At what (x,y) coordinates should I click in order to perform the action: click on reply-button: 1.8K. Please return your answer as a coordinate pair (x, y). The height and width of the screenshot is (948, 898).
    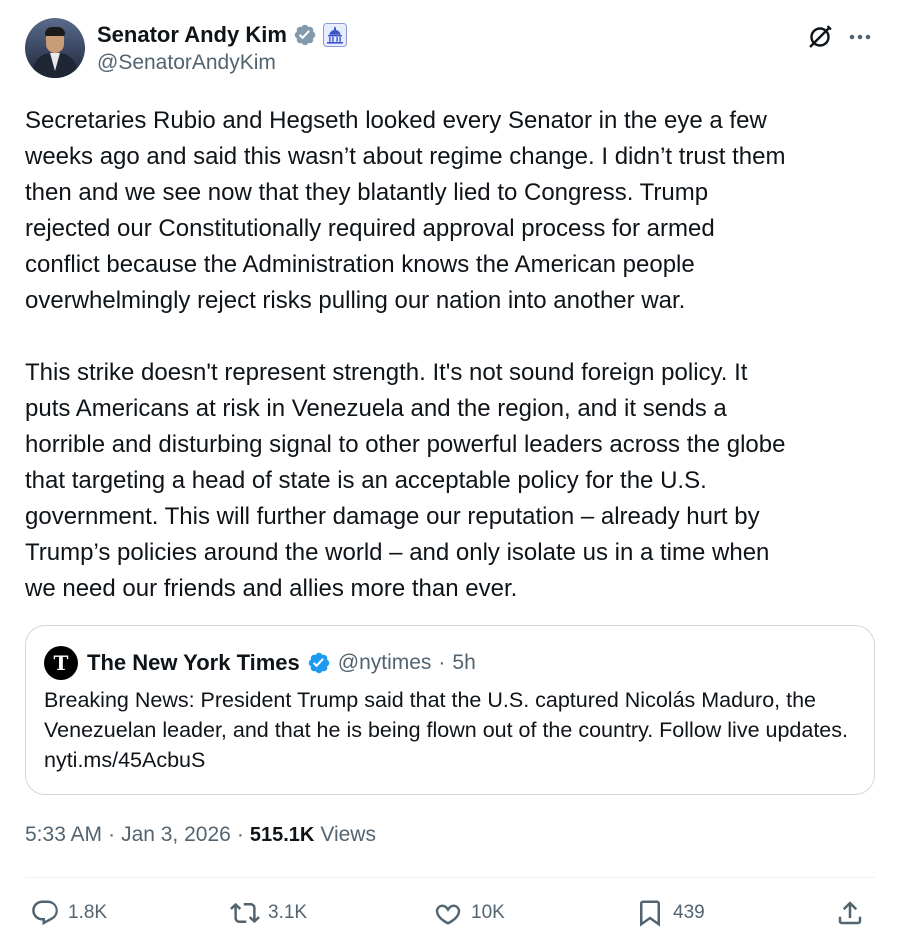
    Looking at the image, I should click on (68, 913).